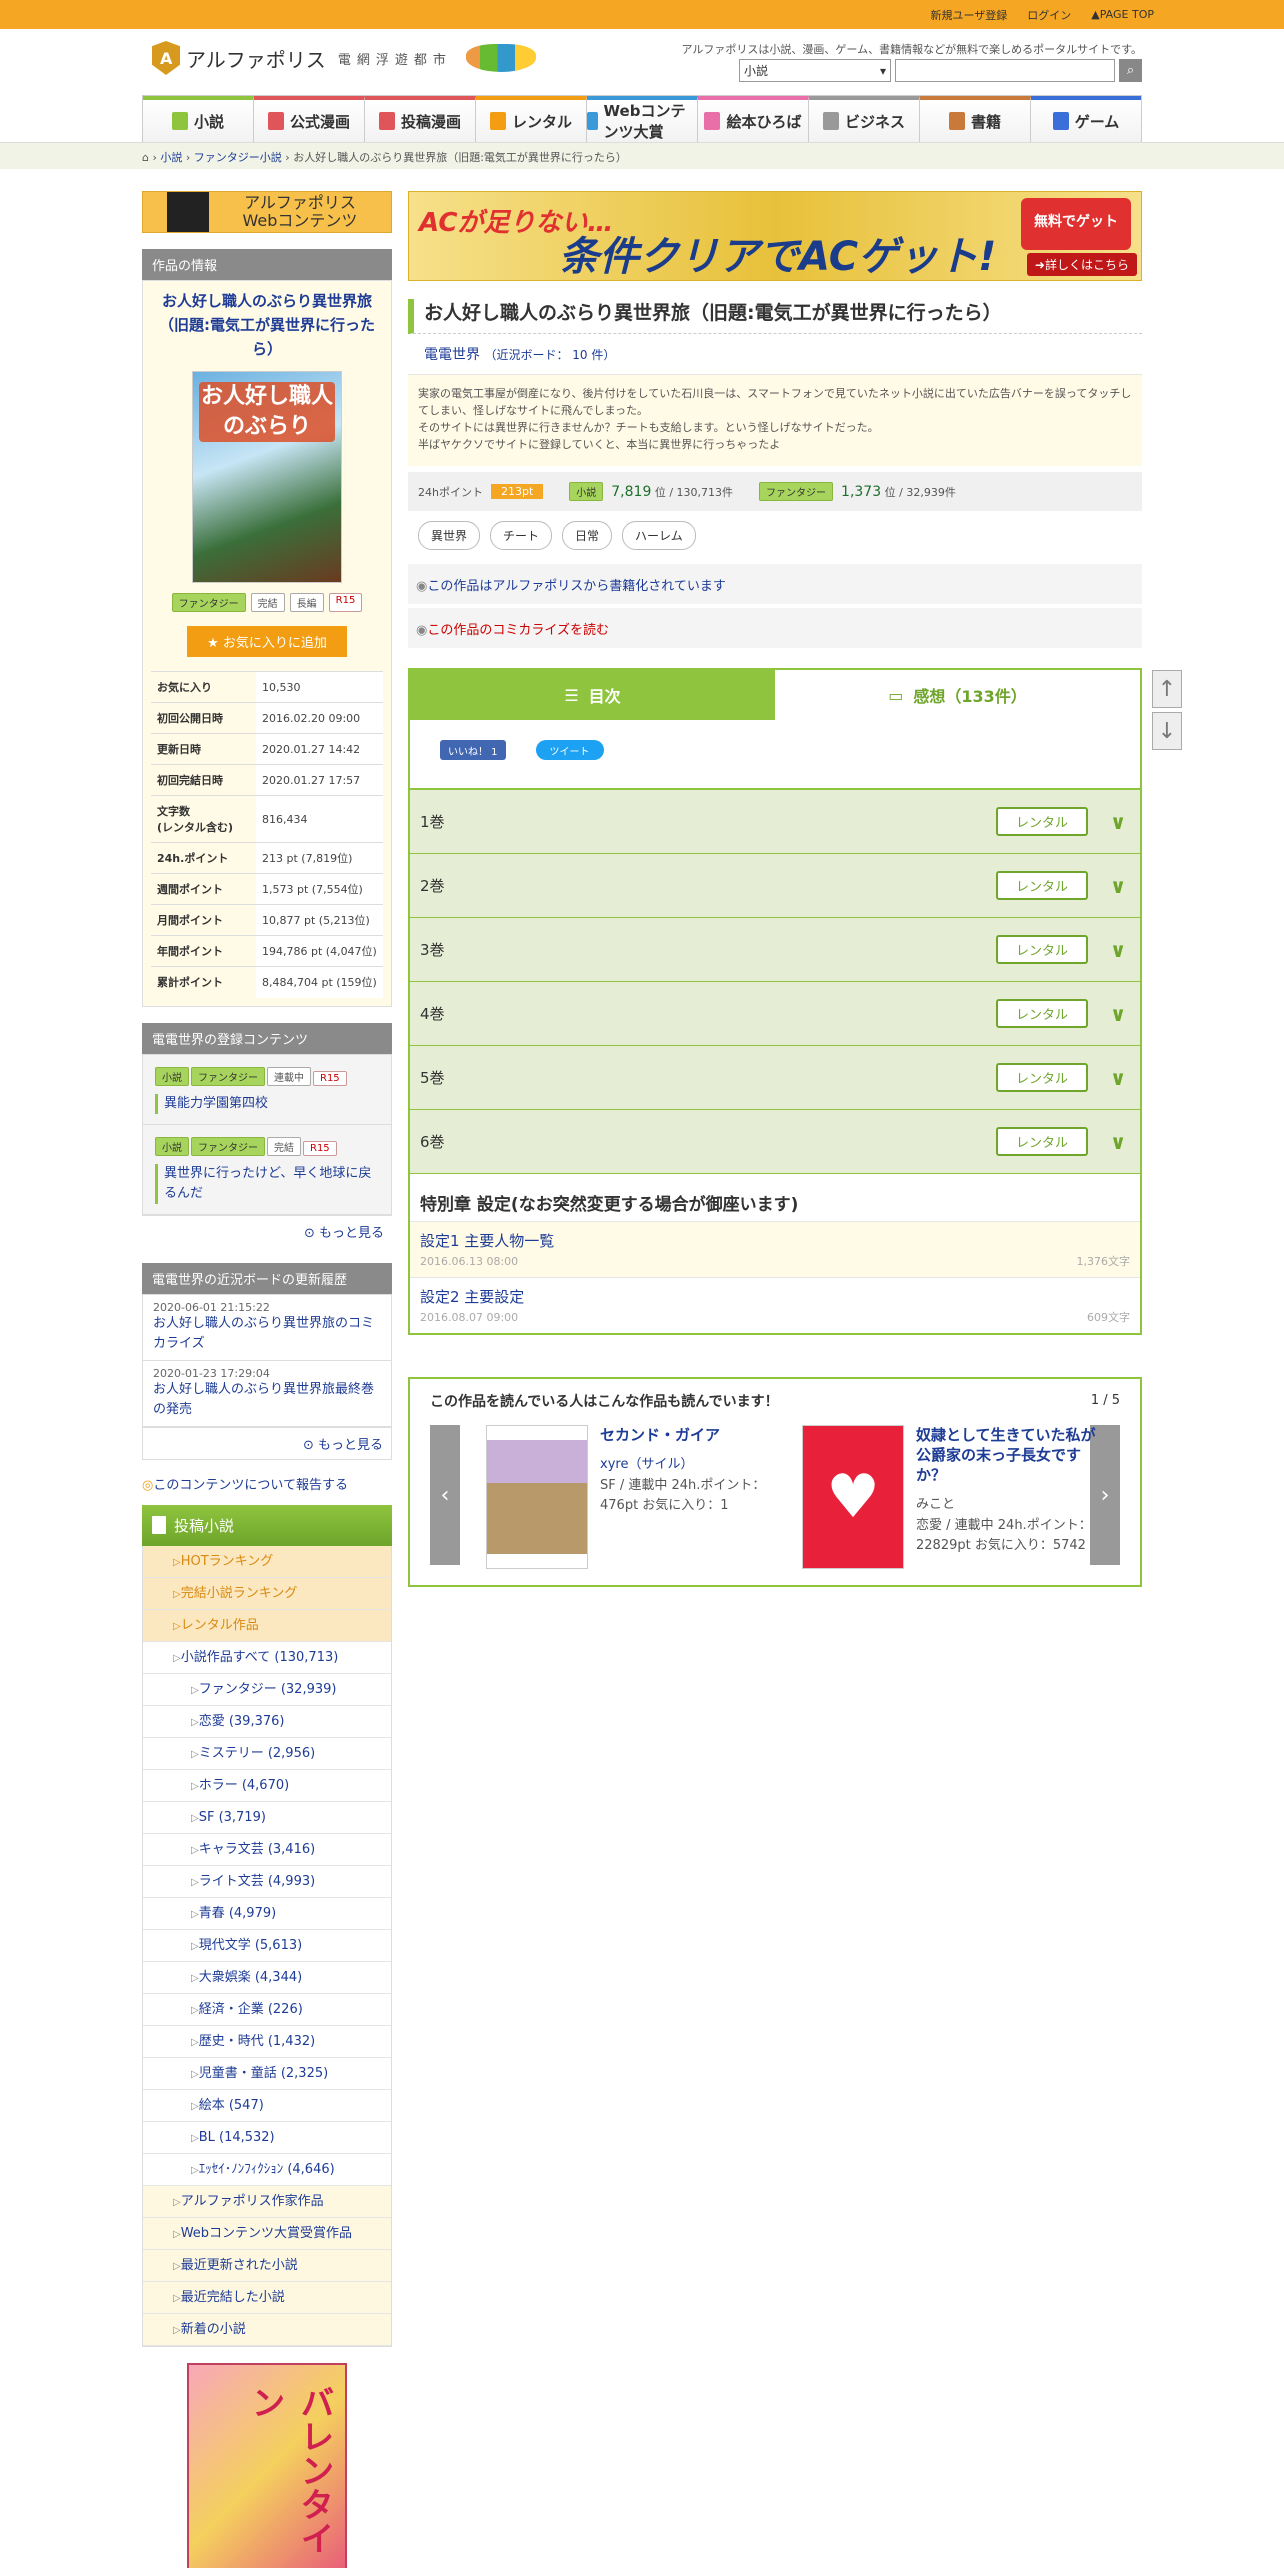 The height and width of the screenshot is (2568, 1284). I want to click on nav-icon, so click(956, 121).